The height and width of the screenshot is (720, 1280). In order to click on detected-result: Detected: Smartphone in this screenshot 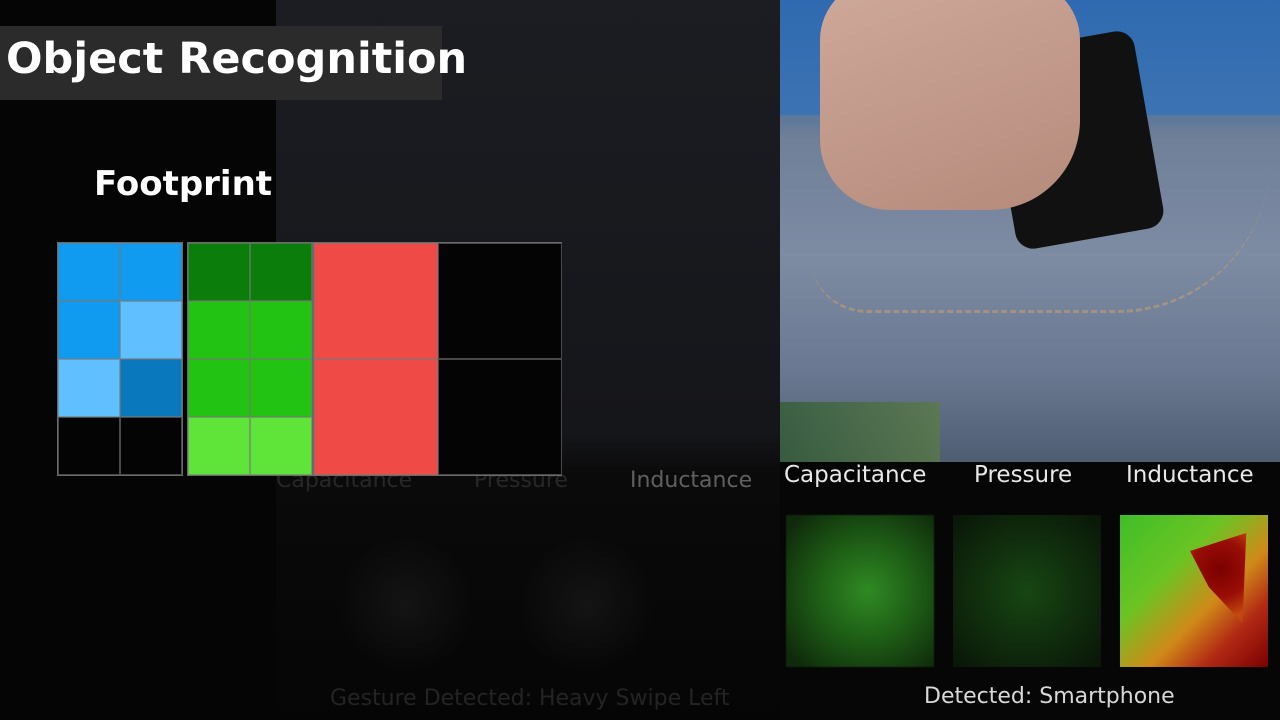, I will do `click(1049, 696)`.